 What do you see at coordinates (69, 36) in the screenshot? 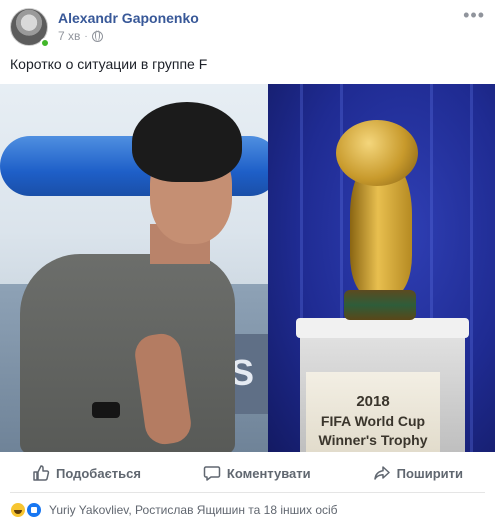
I see `post-timestamp: 7 хв` at bounding box center [69, 36].